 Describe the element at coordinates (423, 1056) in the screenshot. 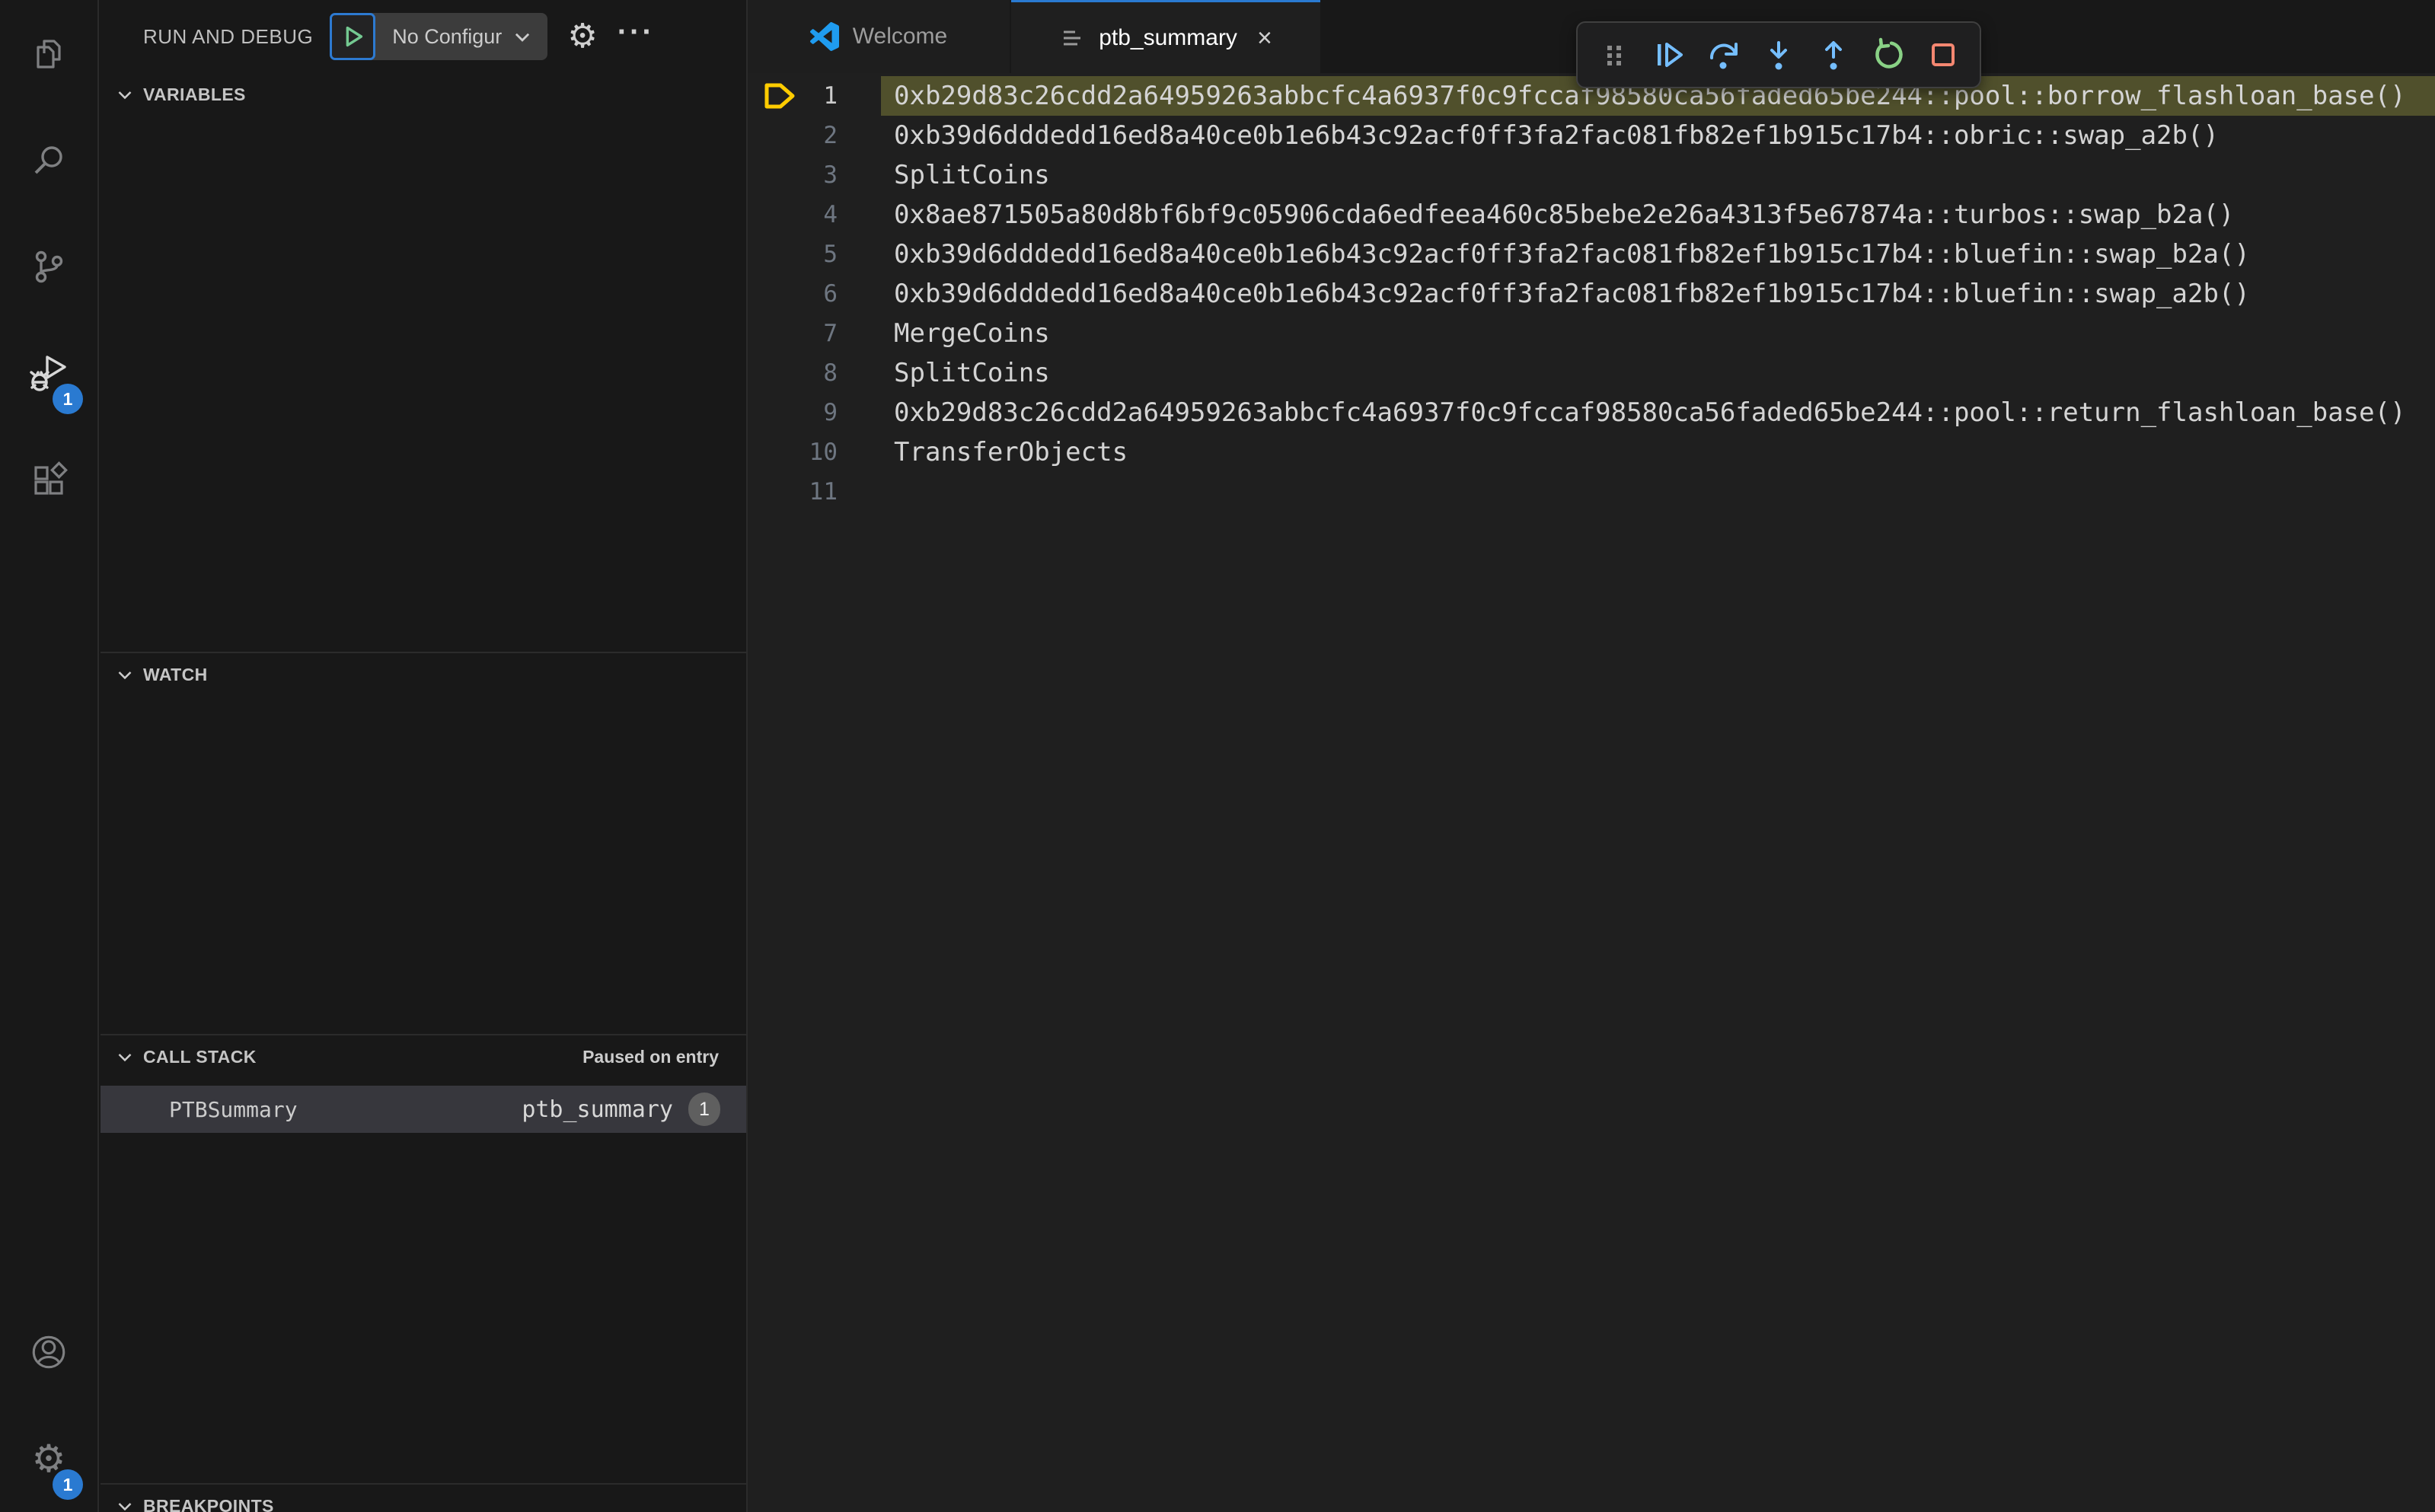

I see `call-stack-section-header: CALL STACK Paused on entry` at that location.